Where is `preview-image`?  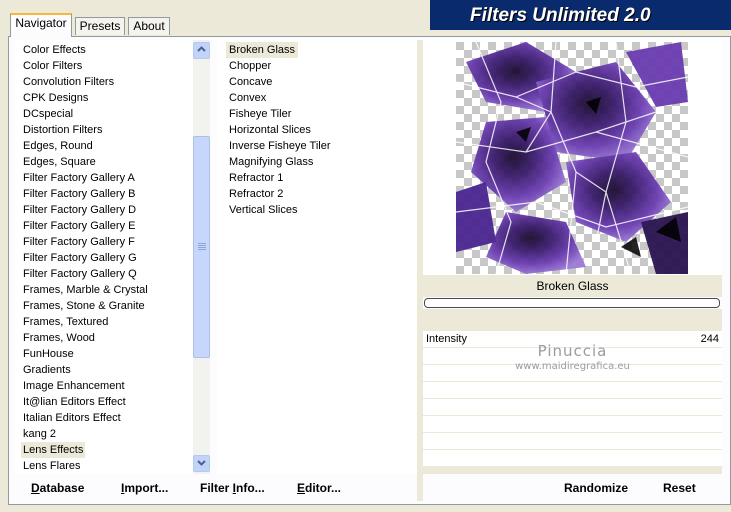
preview-image is located at coordinates (572, 158).